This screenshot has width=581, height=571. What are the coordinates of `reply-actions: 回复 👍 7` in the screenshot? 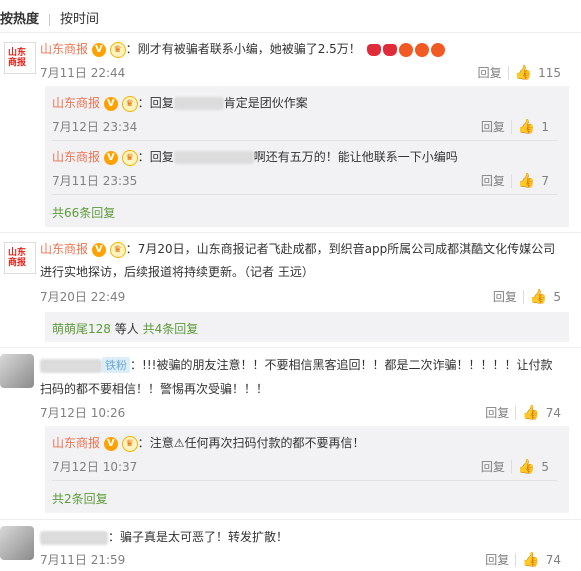 It's located at (515, 180).